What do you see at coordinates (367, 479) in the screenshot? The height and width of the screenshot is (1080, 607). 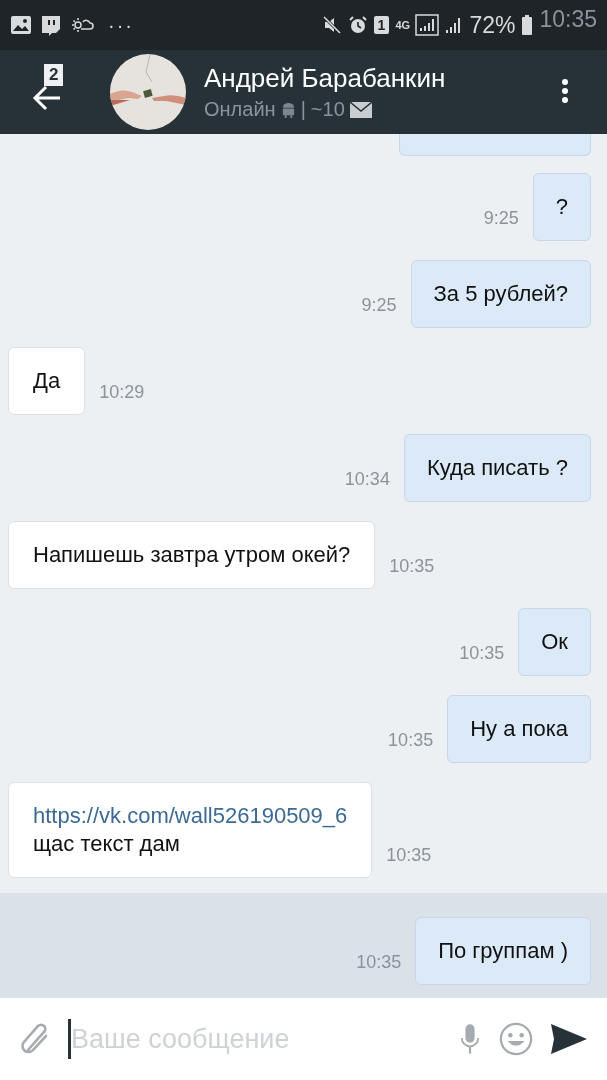 I see `message-time: 10:34` at bounding box center [367, 479].